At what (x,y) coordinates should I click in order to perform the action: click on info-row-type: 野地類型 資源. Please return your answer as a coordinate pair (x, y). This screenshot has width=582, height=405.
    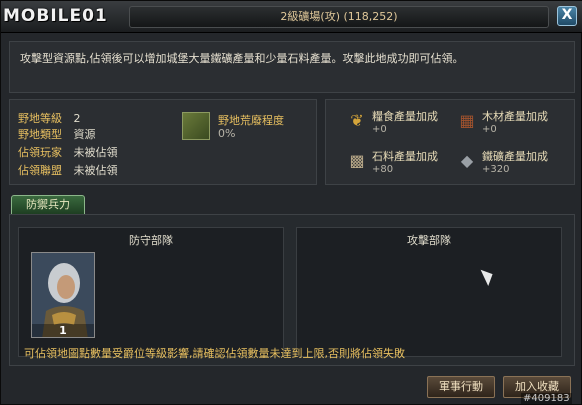
    Looking at the image, I should click on (57, 134).